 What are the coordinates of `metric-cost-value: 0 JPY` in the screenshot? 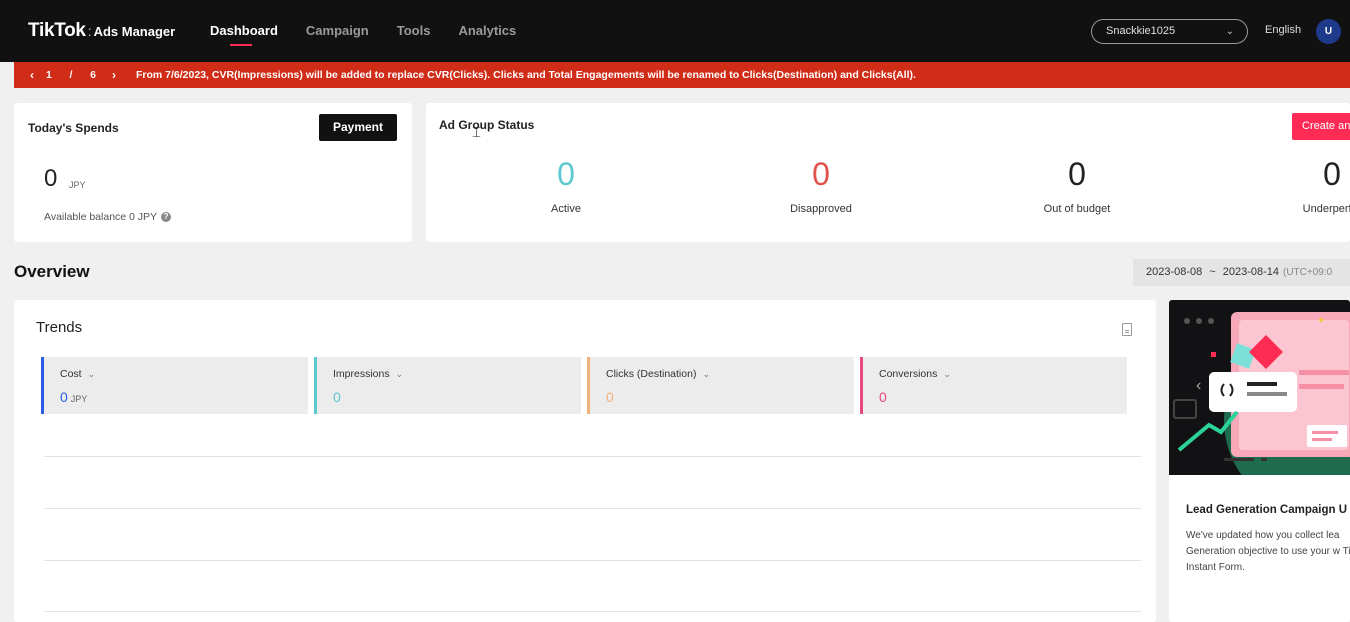 It's located at (73, 397).